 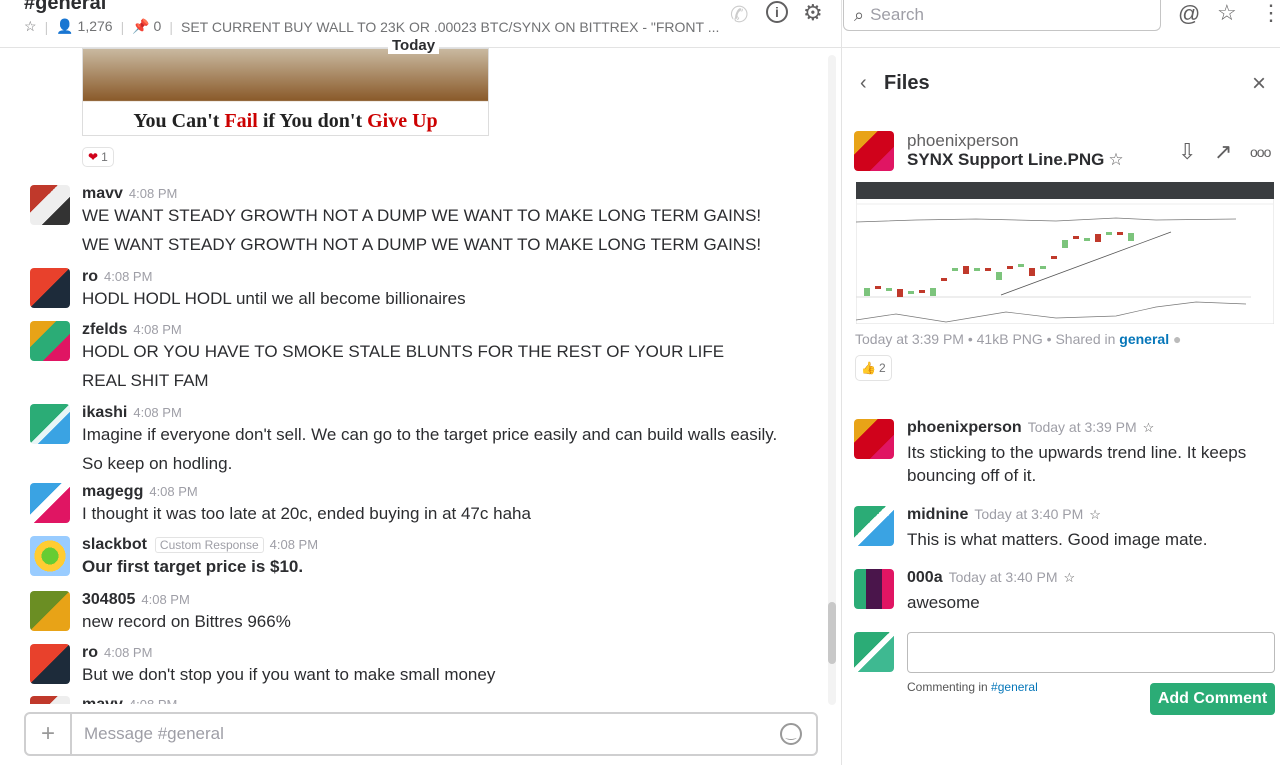 I want to click on reaction-count: 1, so click(x=104, y=157).